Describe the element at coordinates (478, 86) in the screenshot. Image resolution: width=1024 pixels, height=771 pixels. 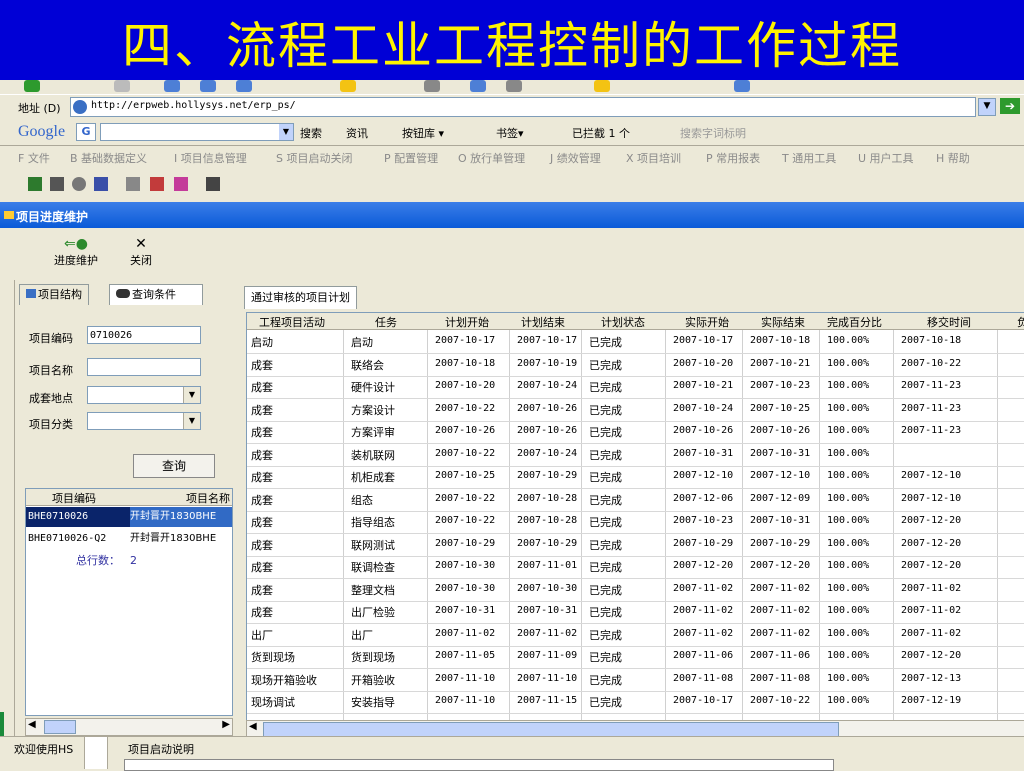
I see `mail-icon` at that location.